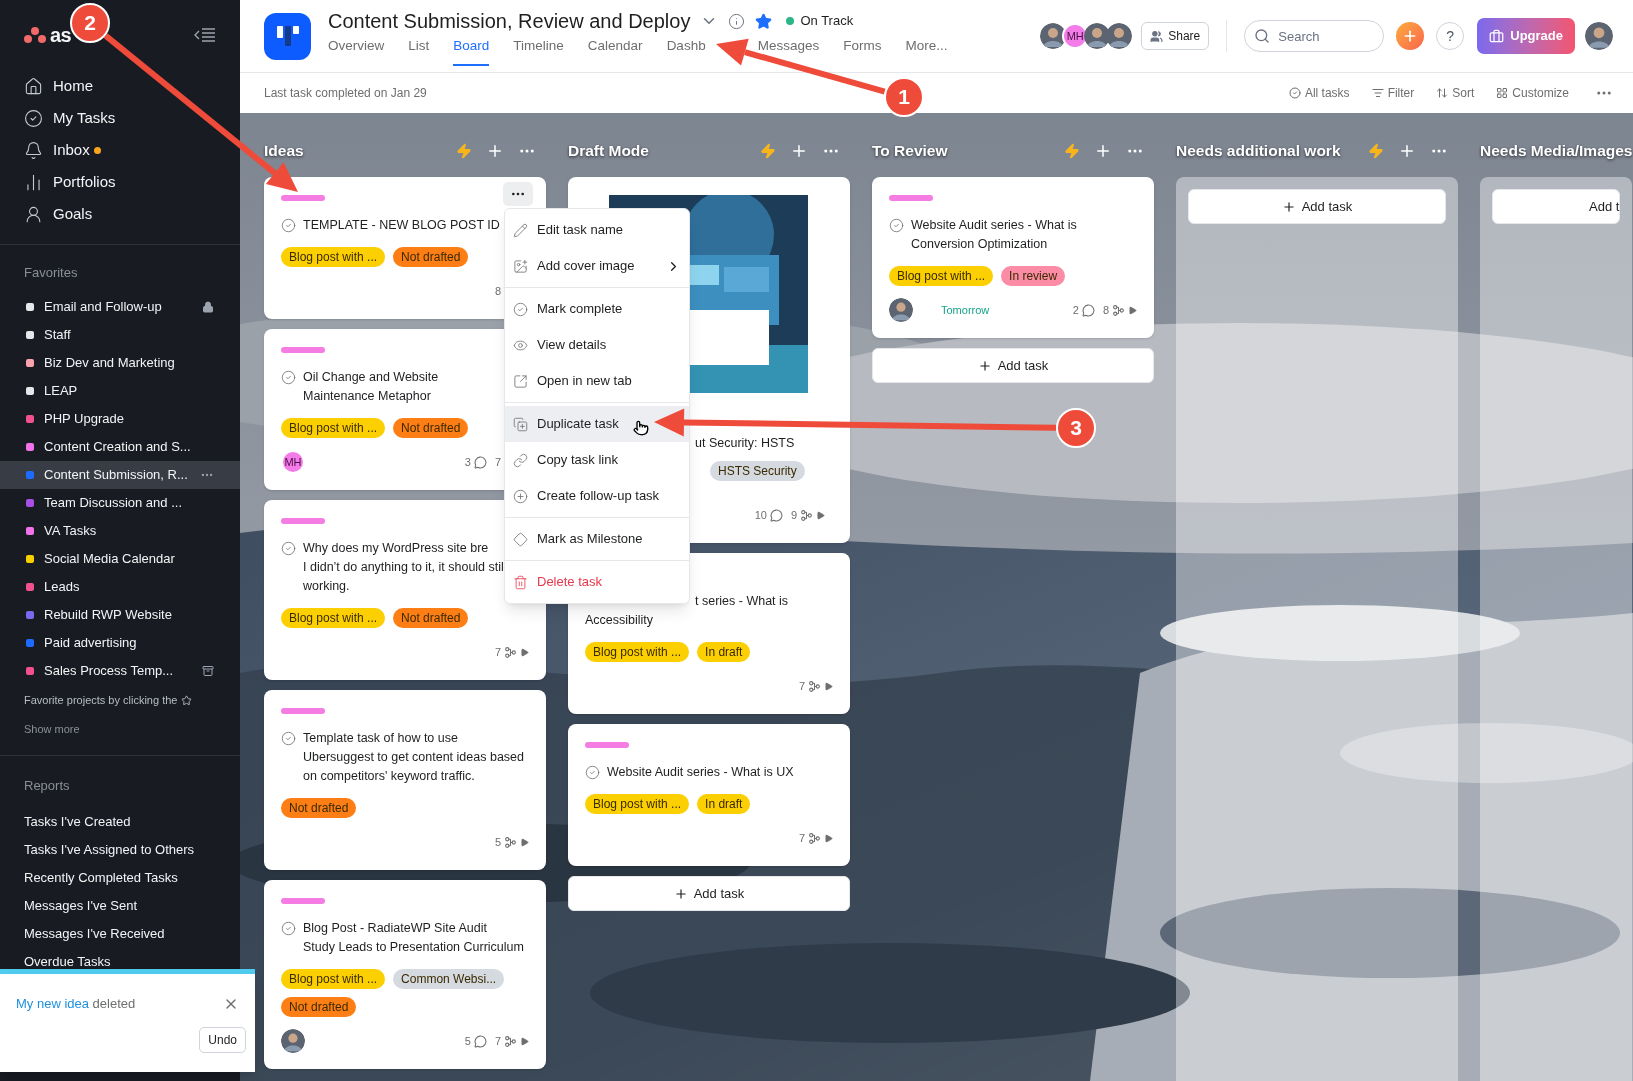 Image resolution: width=1633 pixels, height=1081 pixels. Describe the element at coordinates (208, 306) in the screenshot. I see `lock-icon` at that location.